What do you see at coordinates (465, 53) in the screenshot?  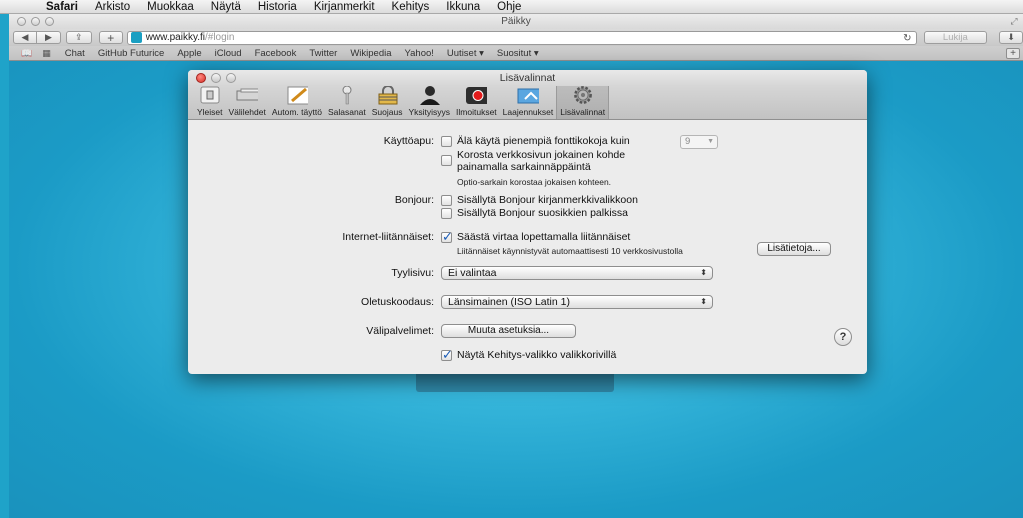 I see `bookmark-folder: Uutiset ▾` at bounding box center [465, 53].